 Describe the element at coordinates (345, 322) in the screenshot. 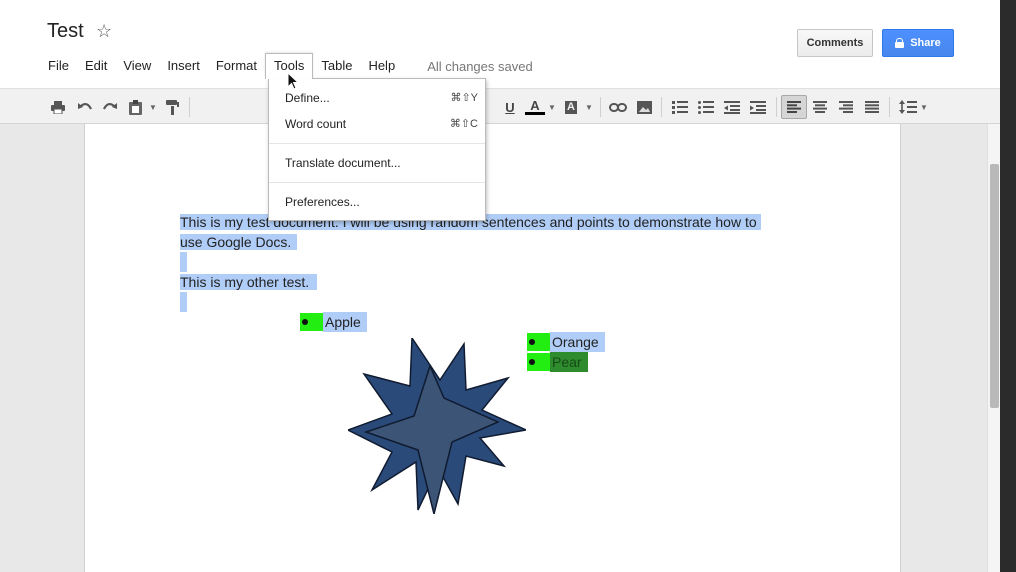

I see `list-item-text: Apple` at that location.